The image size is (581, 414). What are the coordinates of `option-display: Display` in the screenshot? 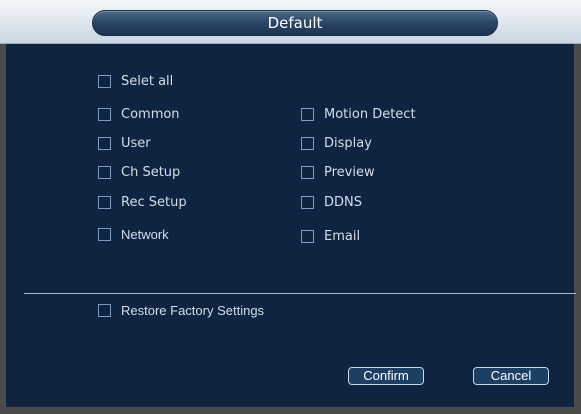 It's located at (336, 143).